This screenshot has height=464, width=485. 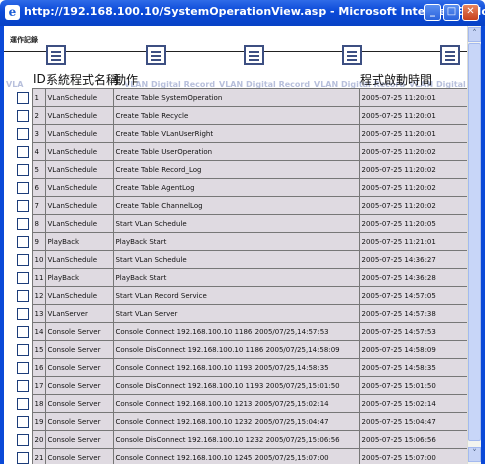 I want to click on row-id: 16, so click(x=38, y=367).